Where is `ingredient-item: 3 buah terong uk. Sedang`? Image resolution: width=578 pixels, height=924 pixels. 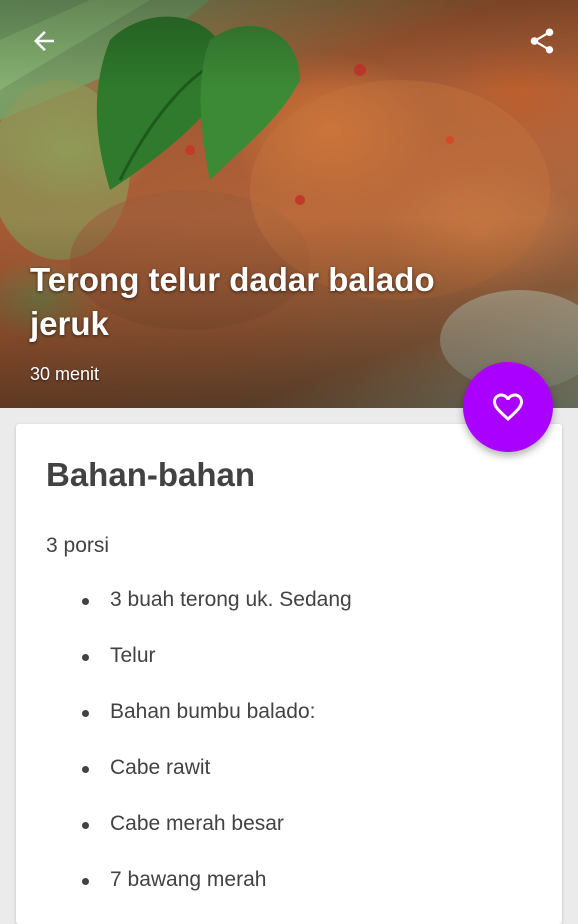 ingredient-item: 3 buah terong uk. Sedang is located at coordinates (199, 600).